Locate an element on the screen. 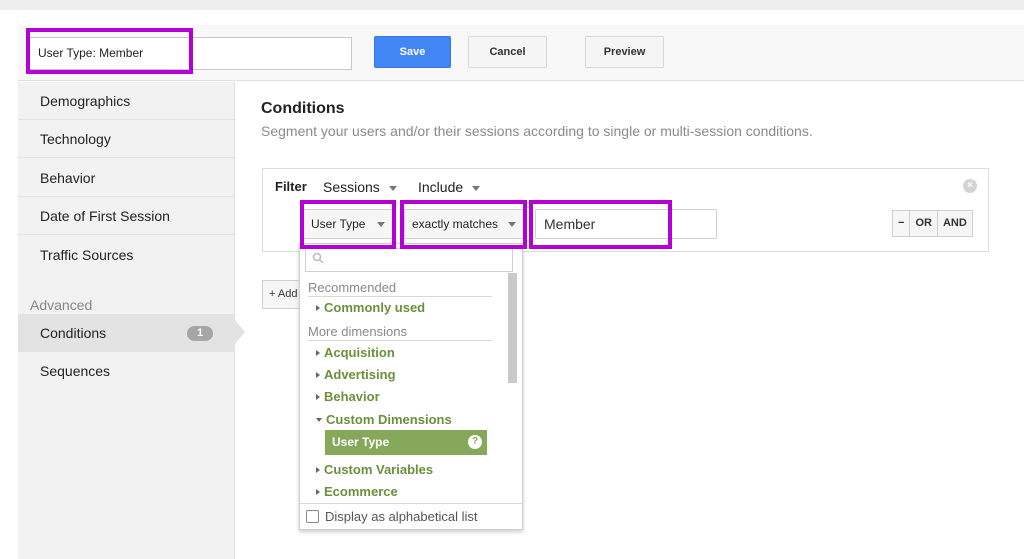  alphabetical-list-label: Display as alphabetical list is located at coordinates (401, 516).